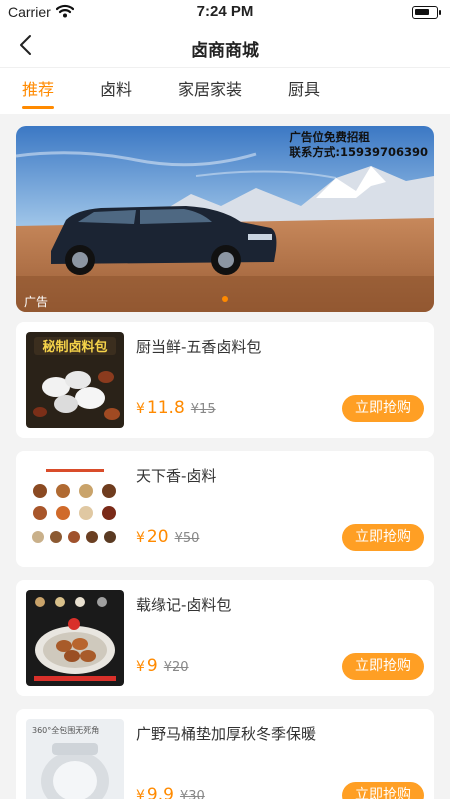 This screenshot has width=450, height=799. Describe the element at coordinates (225, 754) in the screenshot. I see `product-card: 360°全包围无死角 广野马桶垫加厚秋冬季保暖 ¥9.9 ¥30 立即抢购` at that location.